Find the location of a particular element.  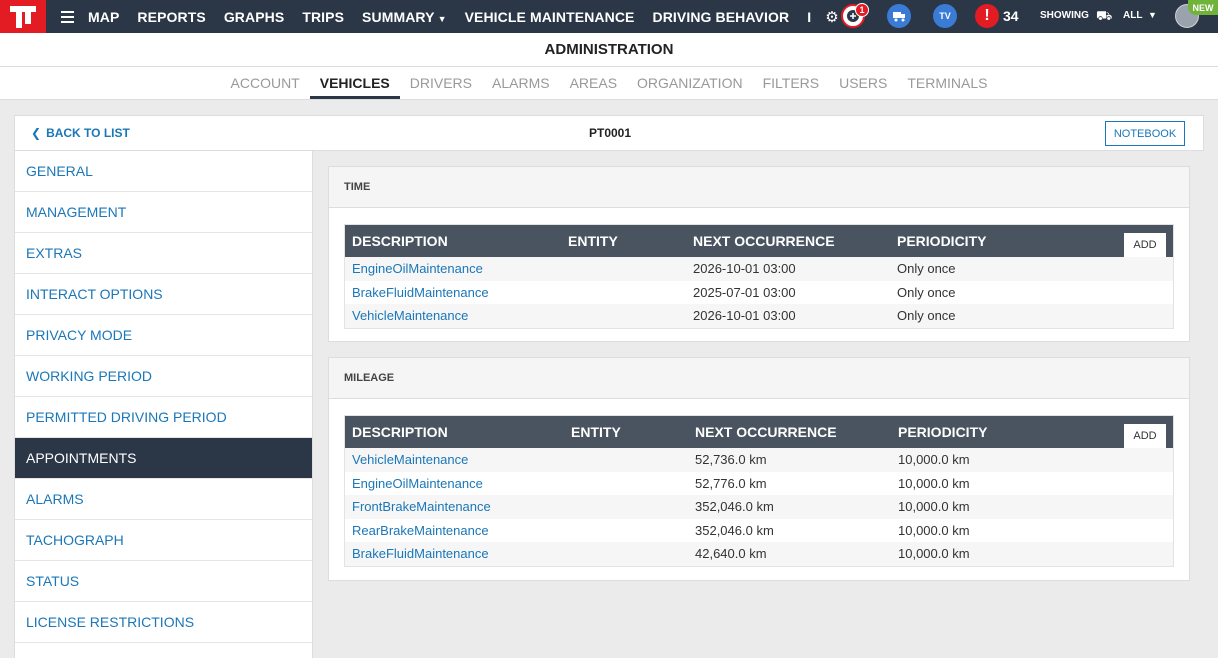

nav-driving-behavior: DRIVING BEHAVIOR is located at coordinates (721, 17).